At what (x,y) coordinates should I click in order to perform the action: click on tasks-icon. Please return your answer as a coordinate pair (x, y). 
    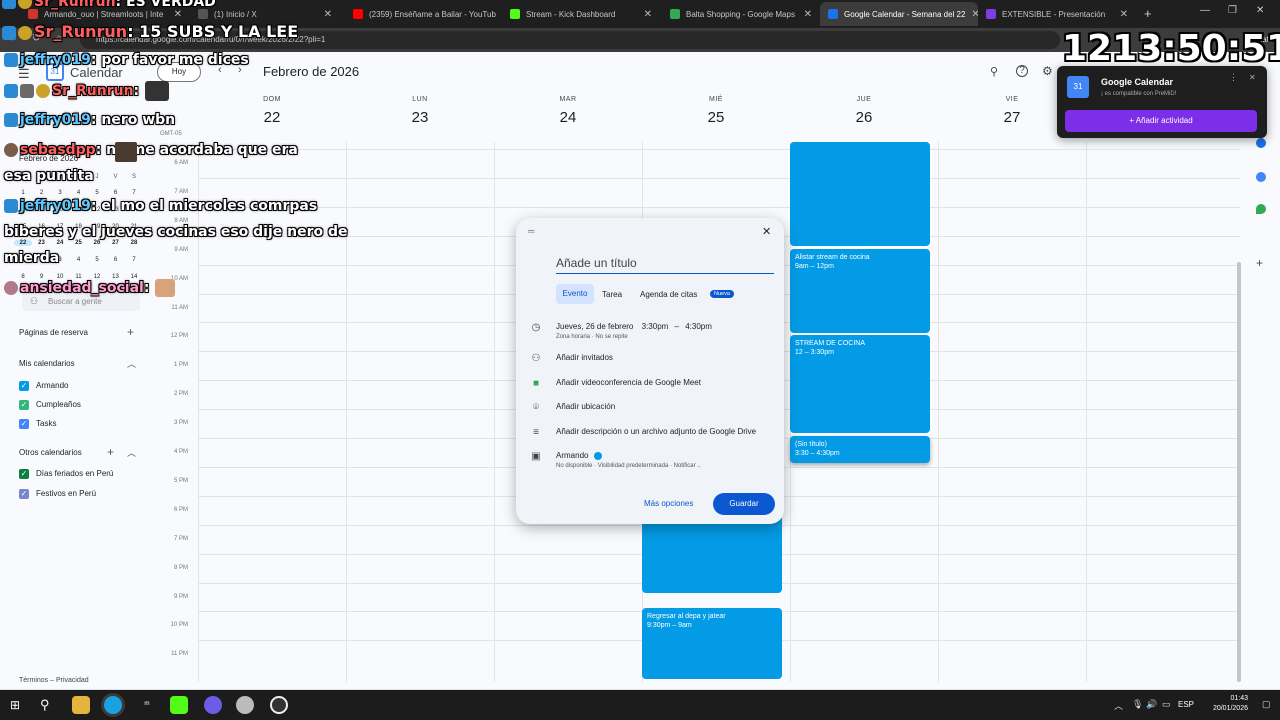
    Looking at the image, I should click on (1261, 143).